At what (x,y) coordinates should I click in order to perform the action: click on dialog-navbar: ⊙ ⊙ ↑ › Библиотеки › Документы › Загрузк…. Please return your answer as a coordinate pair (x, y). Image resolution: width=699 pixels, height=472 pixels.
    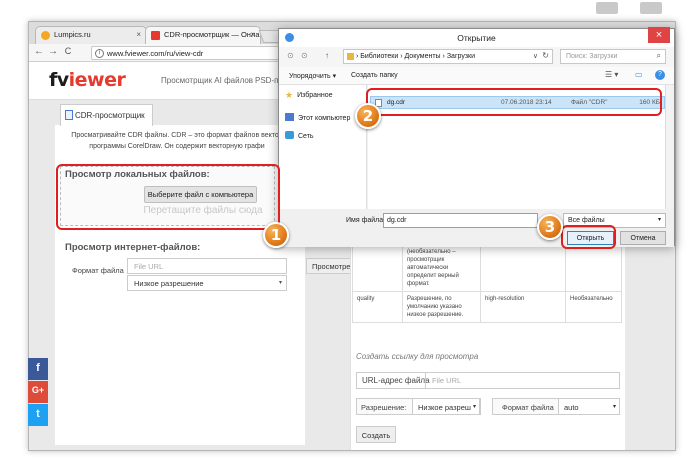
    Looking at the image, I should click on (476, 57).